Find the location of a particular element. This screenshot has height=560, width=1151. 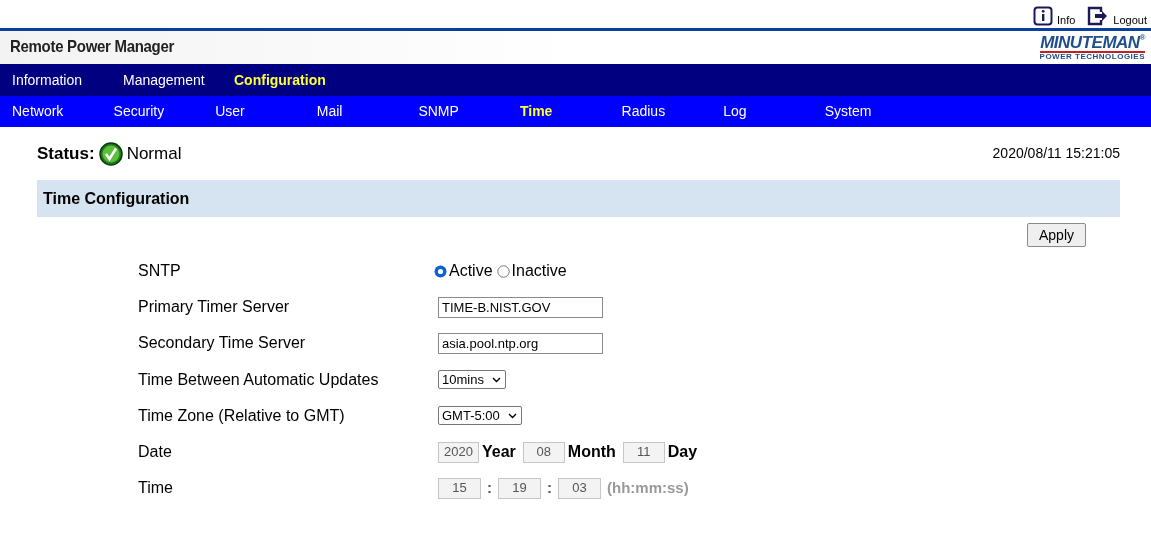

unit-label: Day is located at coordinates (682, 452).